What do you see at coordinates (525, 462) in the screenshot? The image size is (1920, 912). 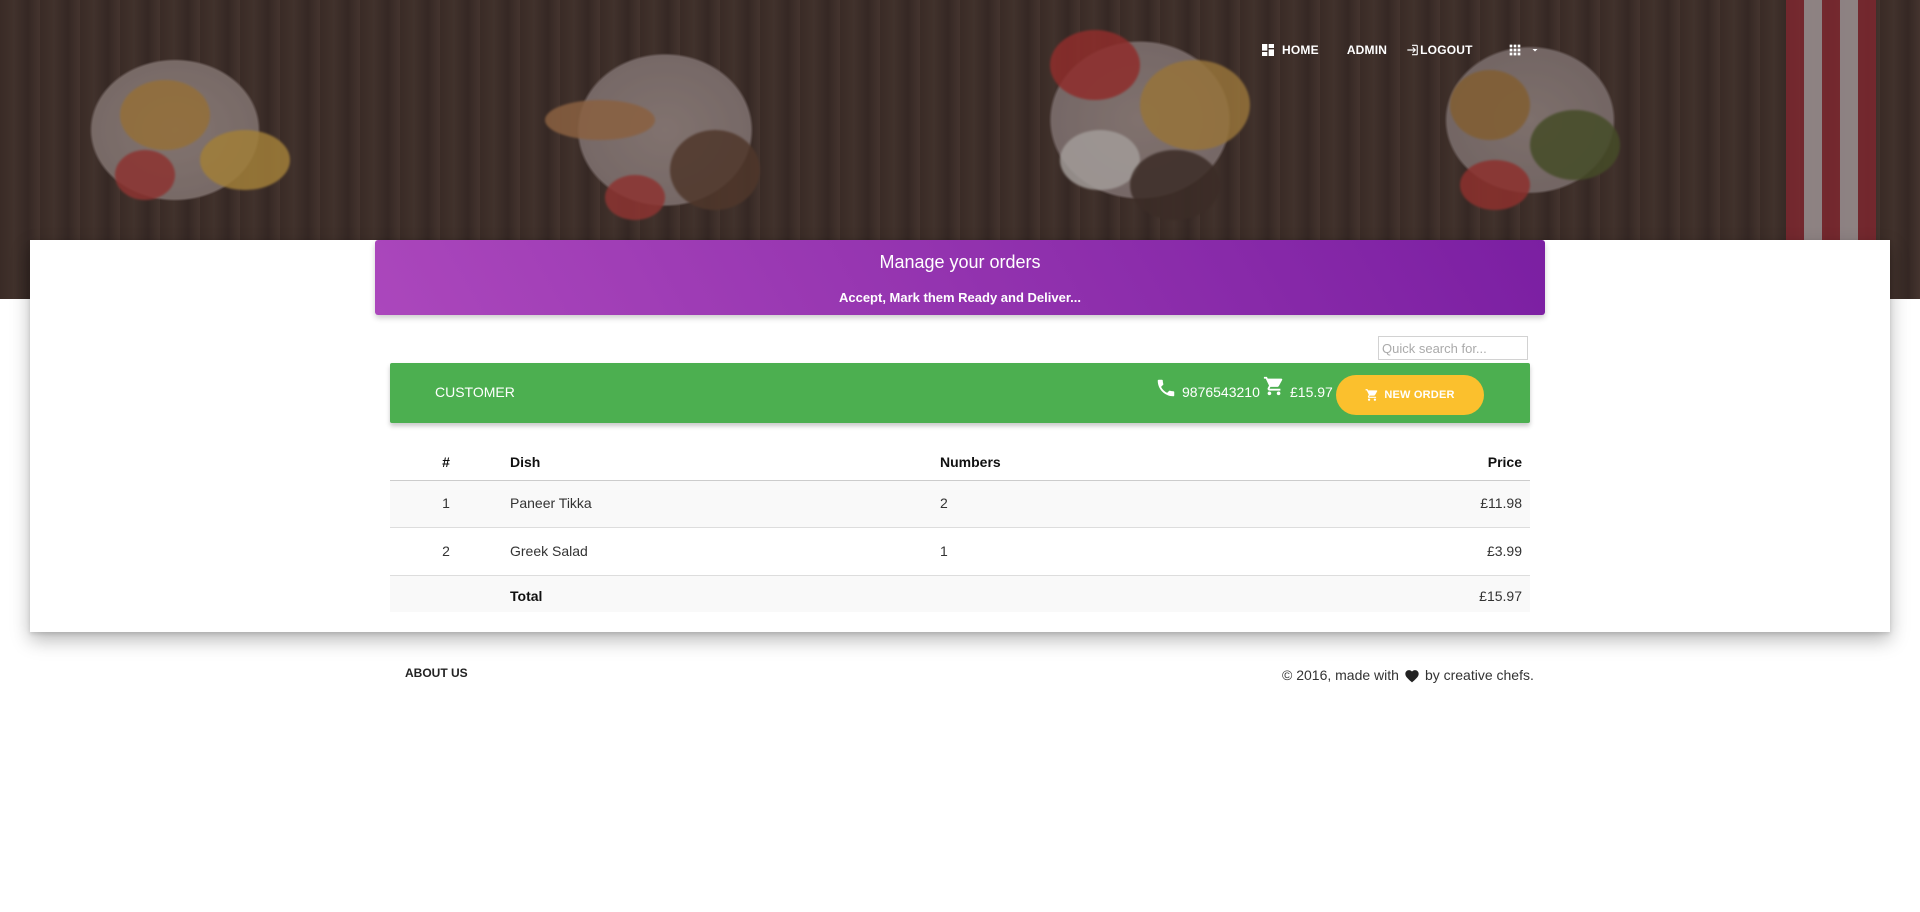 I see `header-dish: Dish` at bounding box center [525, 462].